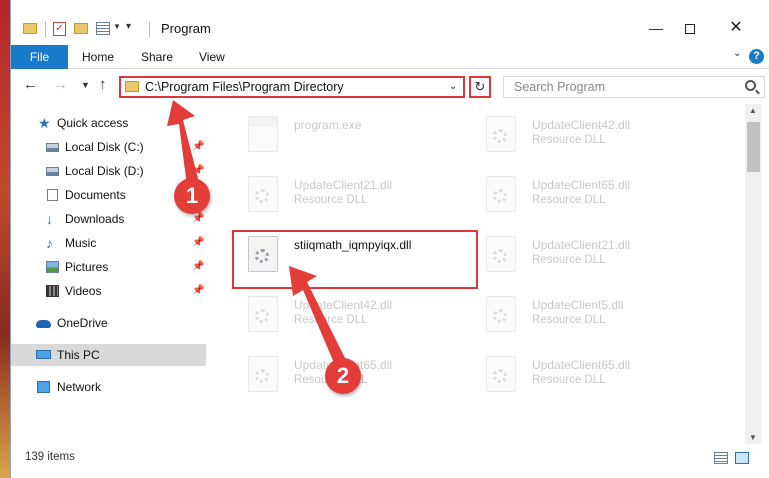  What do you see at coordinates (43, 387) in the screenshot?
I see `network-icon` at bounding box center [43, 387].